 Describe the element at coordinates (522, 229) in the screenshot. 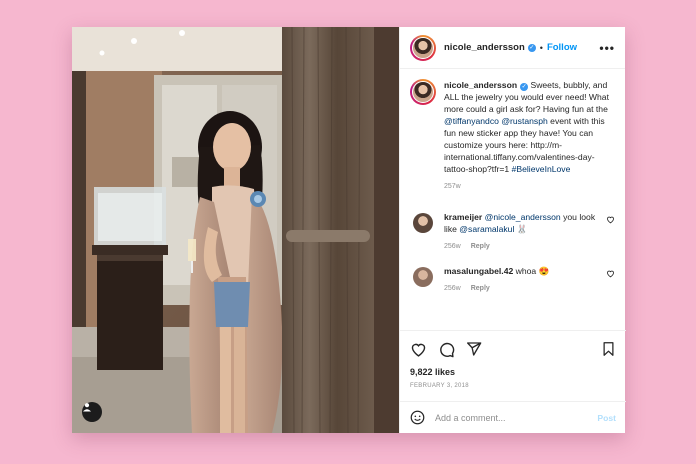

I see `comment-emoji: 🐰` at that location.